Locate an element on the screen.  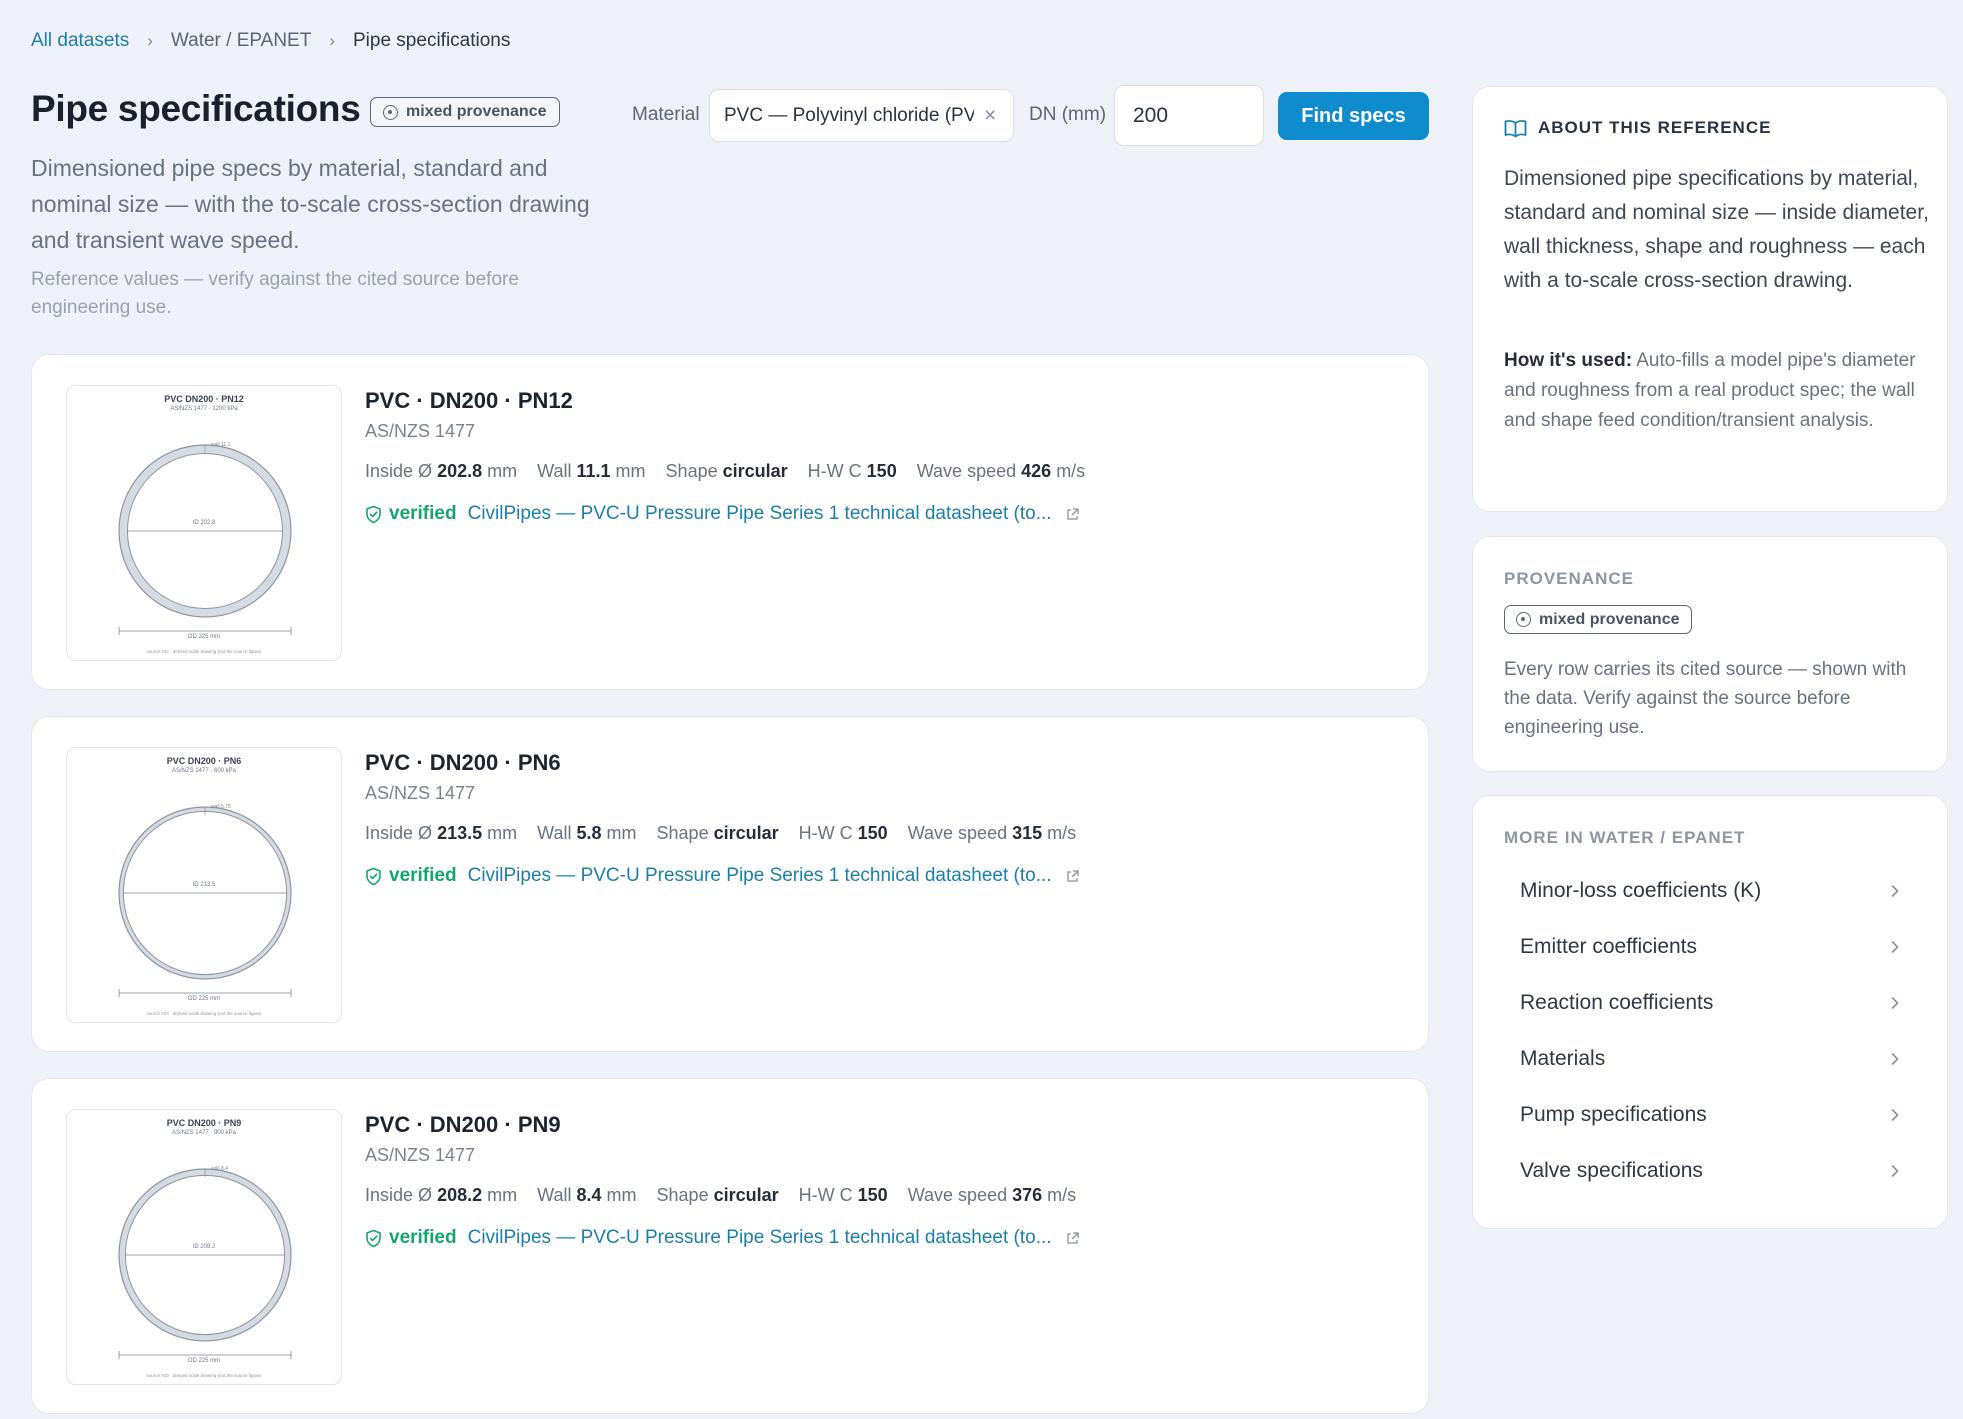
more-item-3: Reaction coefficients is located at coordinates (1710, 1003).